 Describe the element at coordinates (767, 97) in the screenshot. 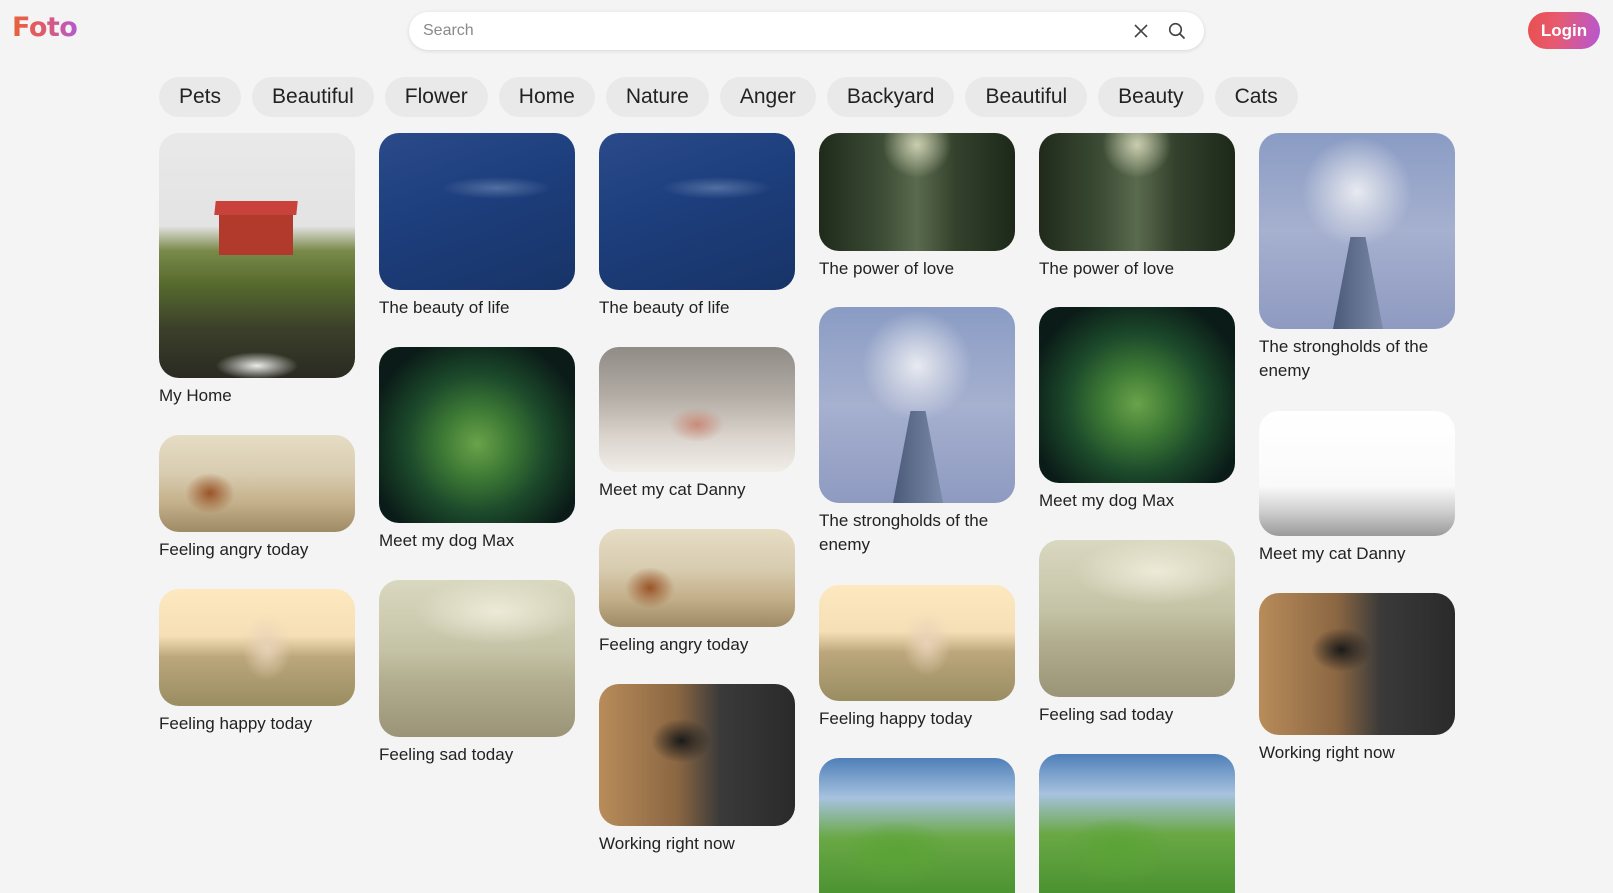

I see `chip-anger: Anger` at that location.